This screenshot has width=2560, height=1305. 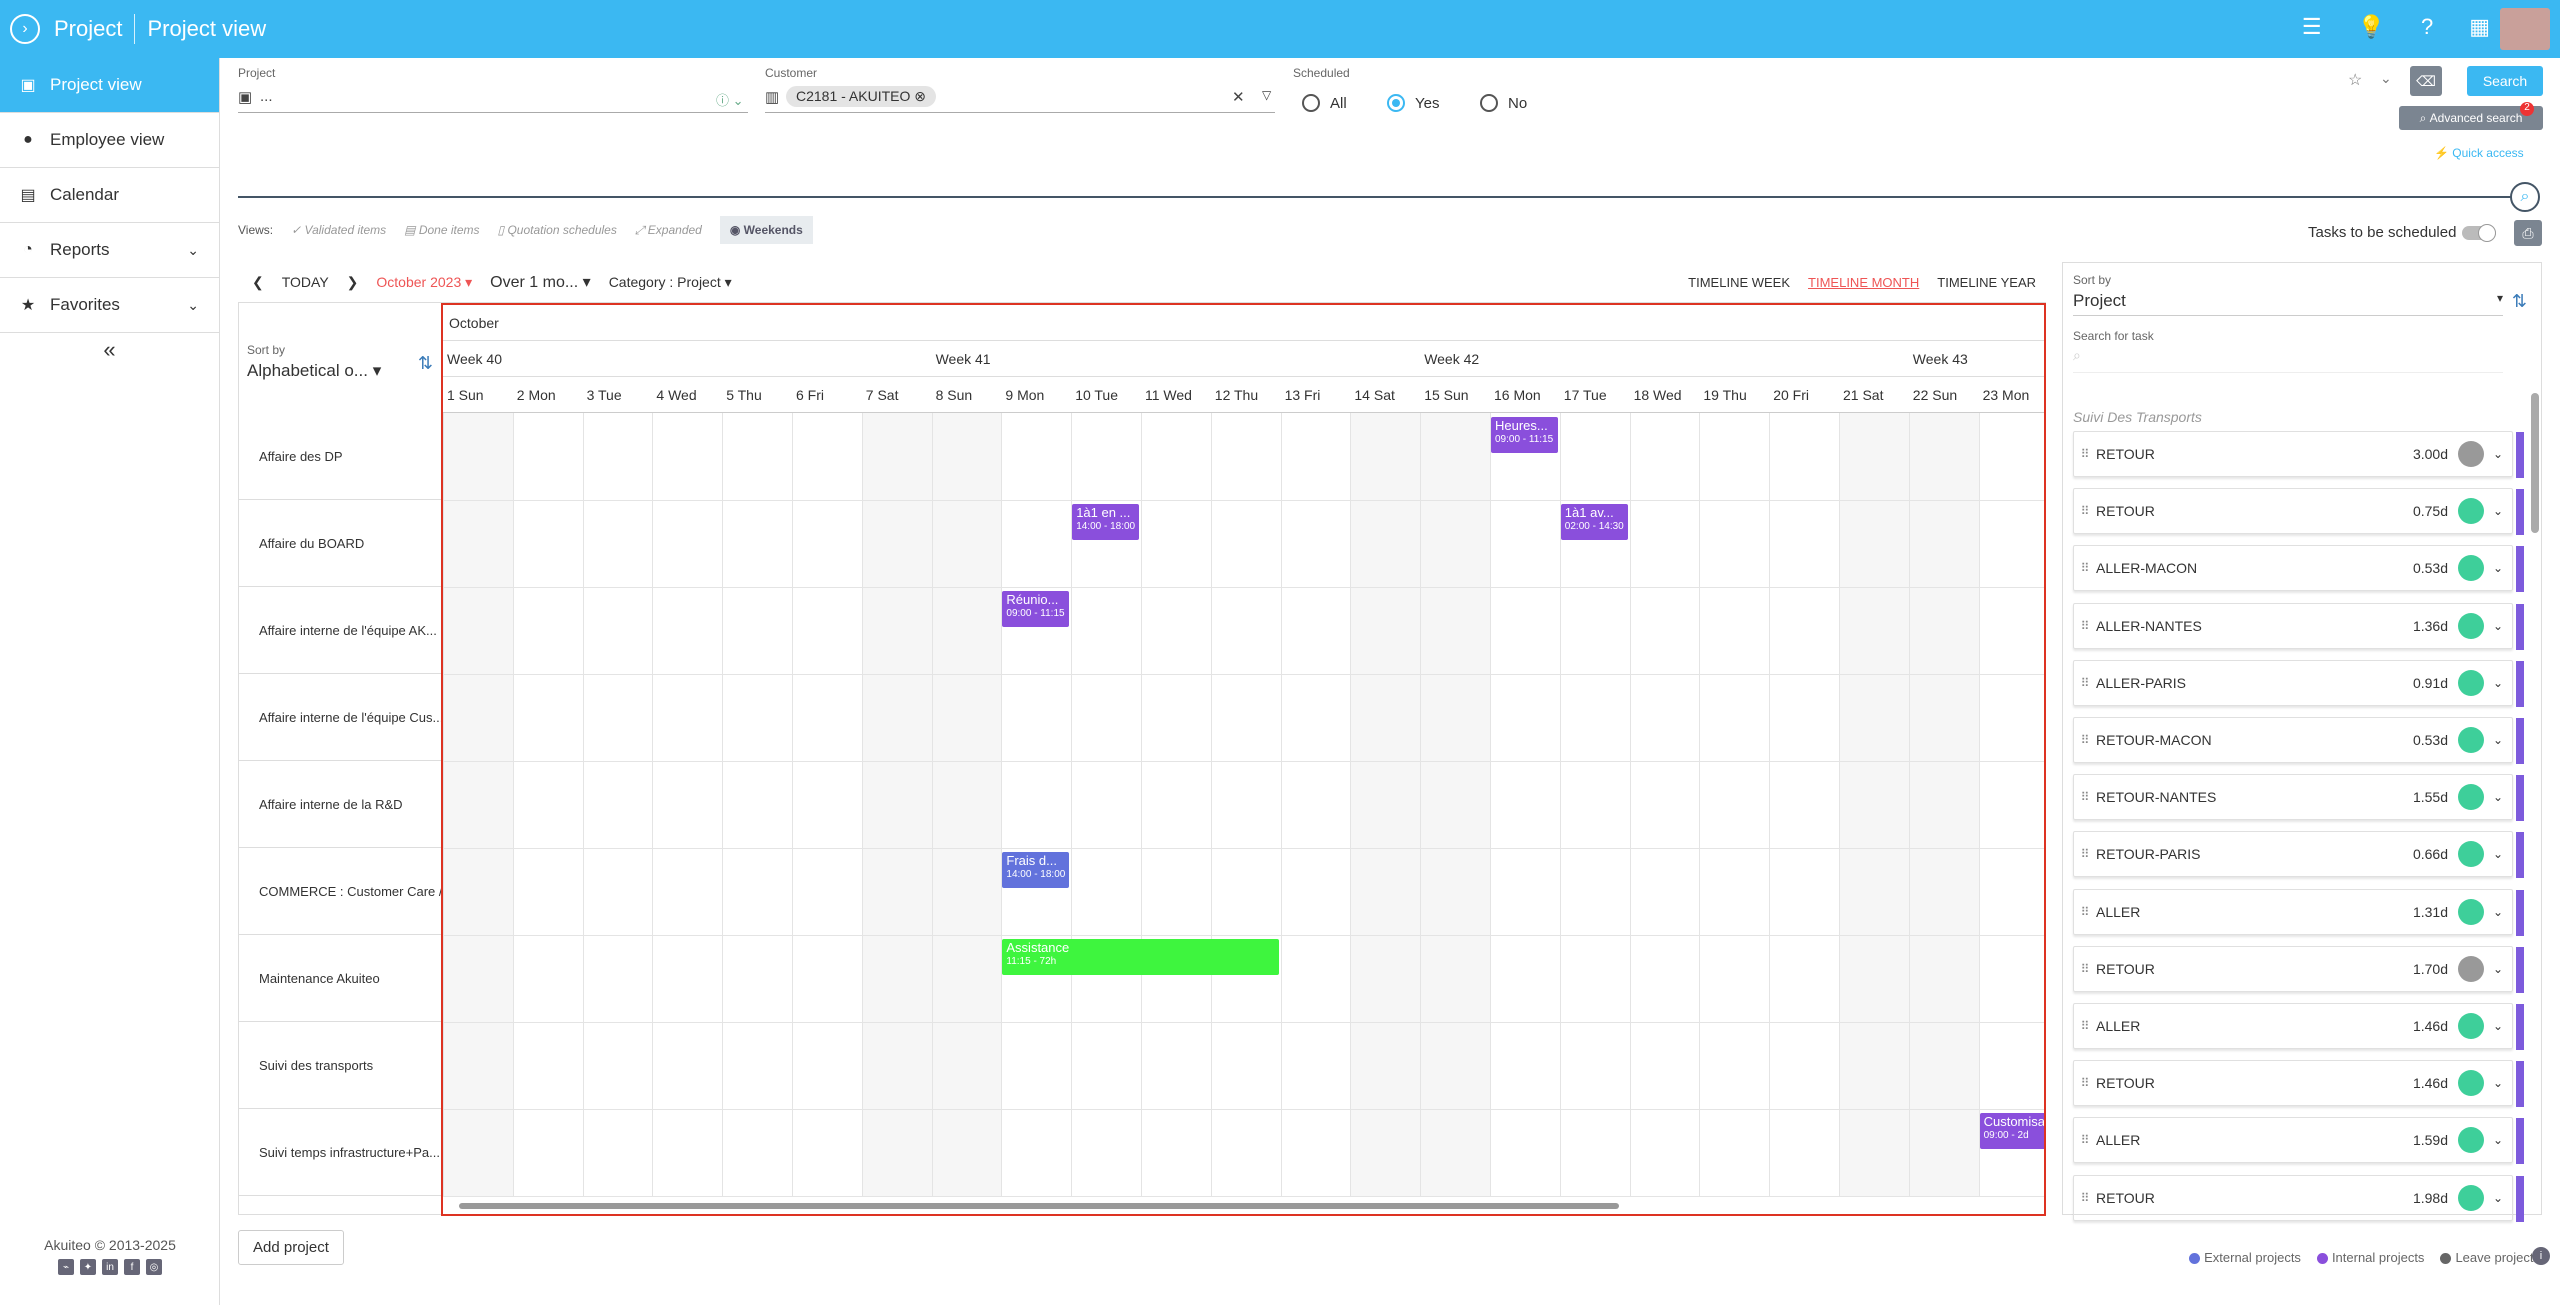 I want to click on schedule-event: Customisa...09:00 - 2d, so click(x=2011, y=1131).